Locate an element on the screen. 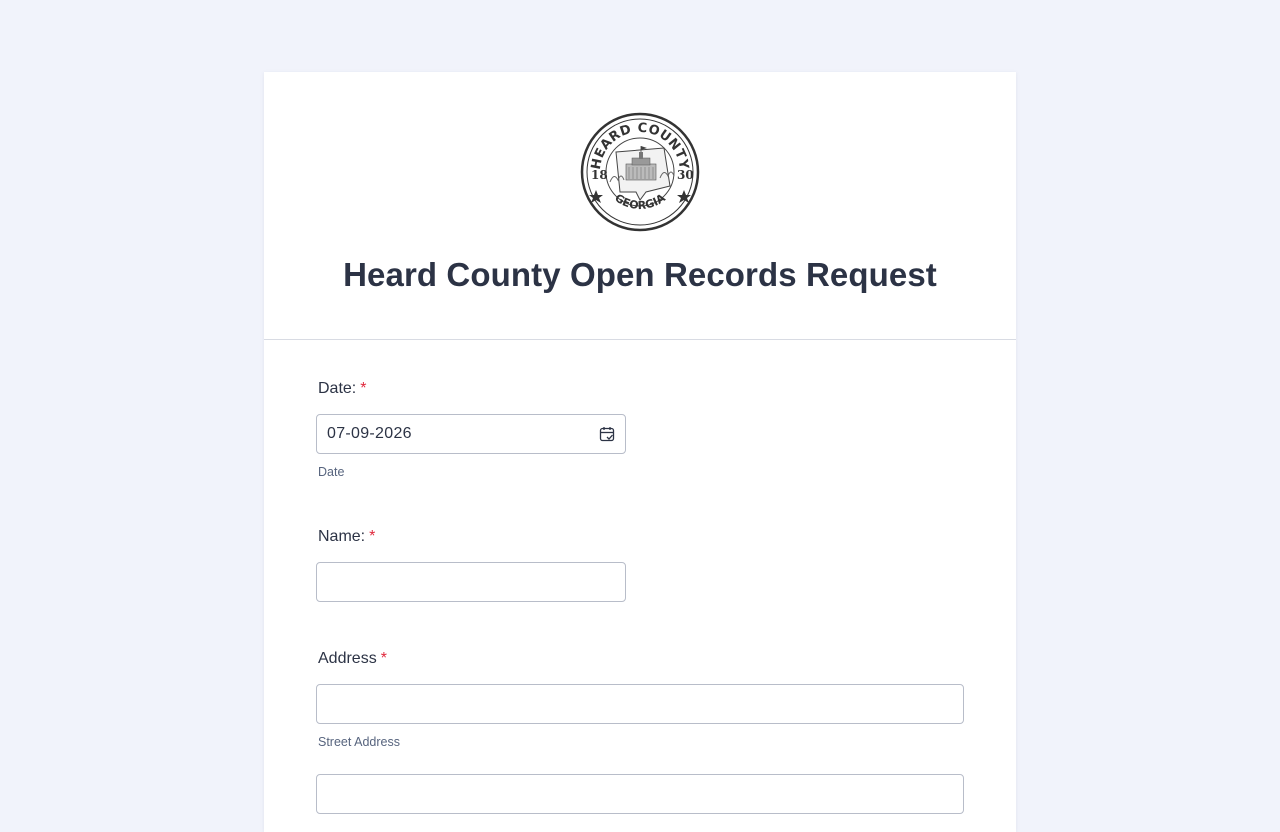 The height and width of the screenshot is (832, 1280). date-label: Date: * is located at coordinates (342, 389).